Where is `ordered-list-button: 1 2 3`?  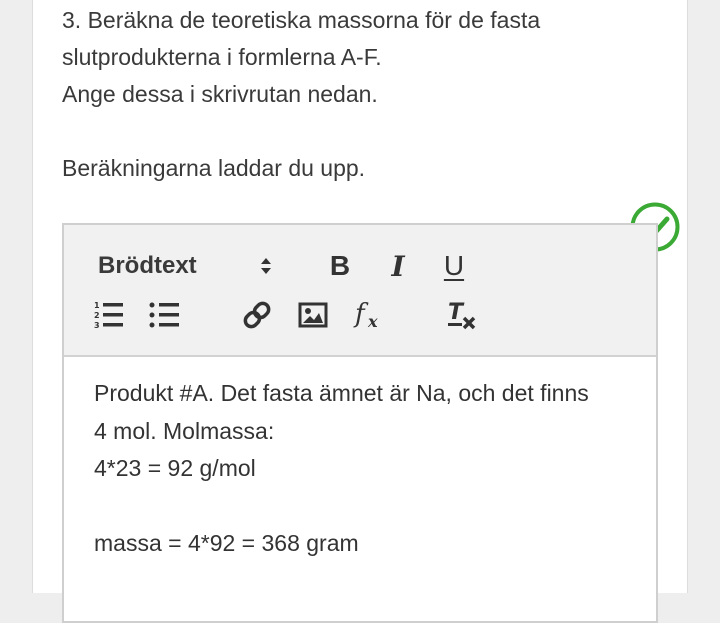 ordered-list-button: 1 2 3 is located at coordinates (109, 315).